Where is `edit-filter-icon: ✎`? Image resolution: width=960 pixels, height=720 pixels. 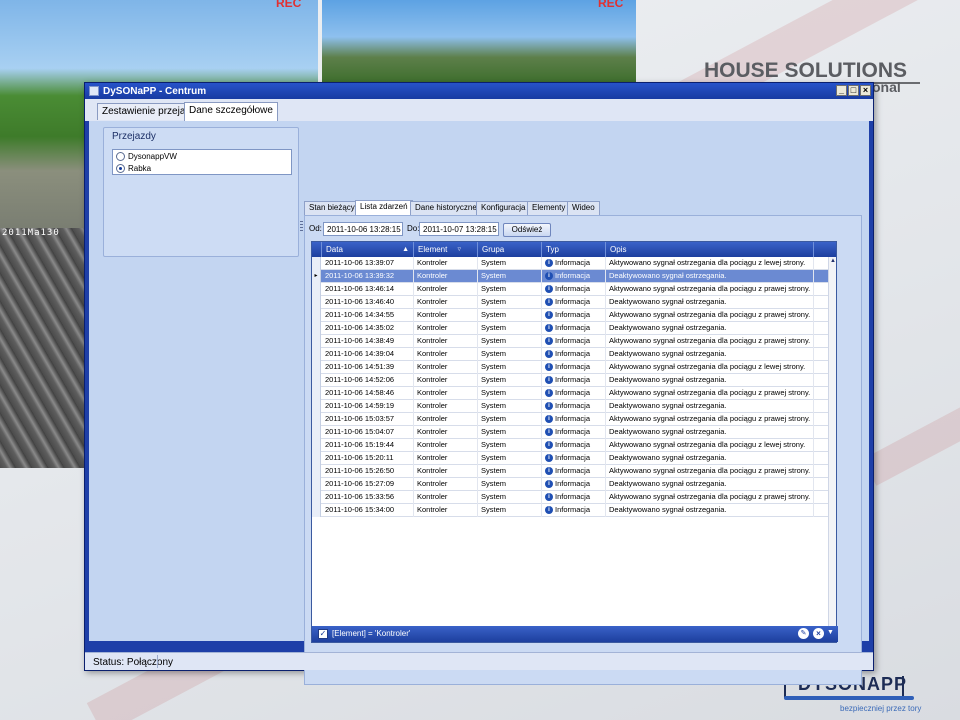
edit-filter-icon: ✎ is located at coordinates (803, 633).